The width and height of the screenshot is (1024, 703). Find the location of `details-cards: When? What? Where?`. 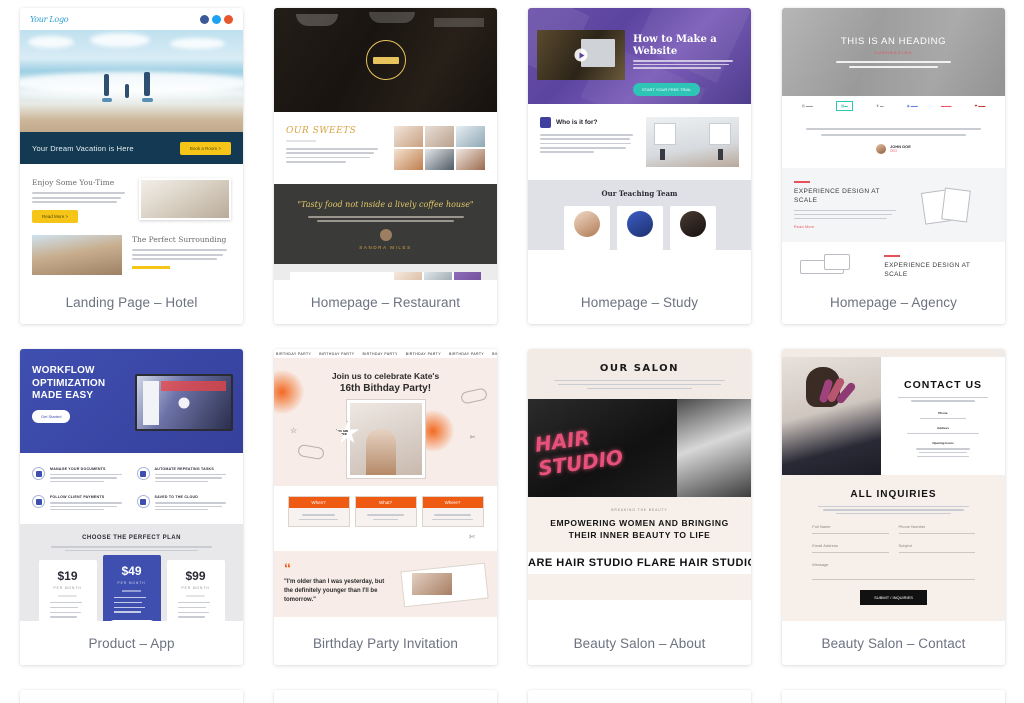

details-cards: When? What? Where? is located at coordinates (385, 511).